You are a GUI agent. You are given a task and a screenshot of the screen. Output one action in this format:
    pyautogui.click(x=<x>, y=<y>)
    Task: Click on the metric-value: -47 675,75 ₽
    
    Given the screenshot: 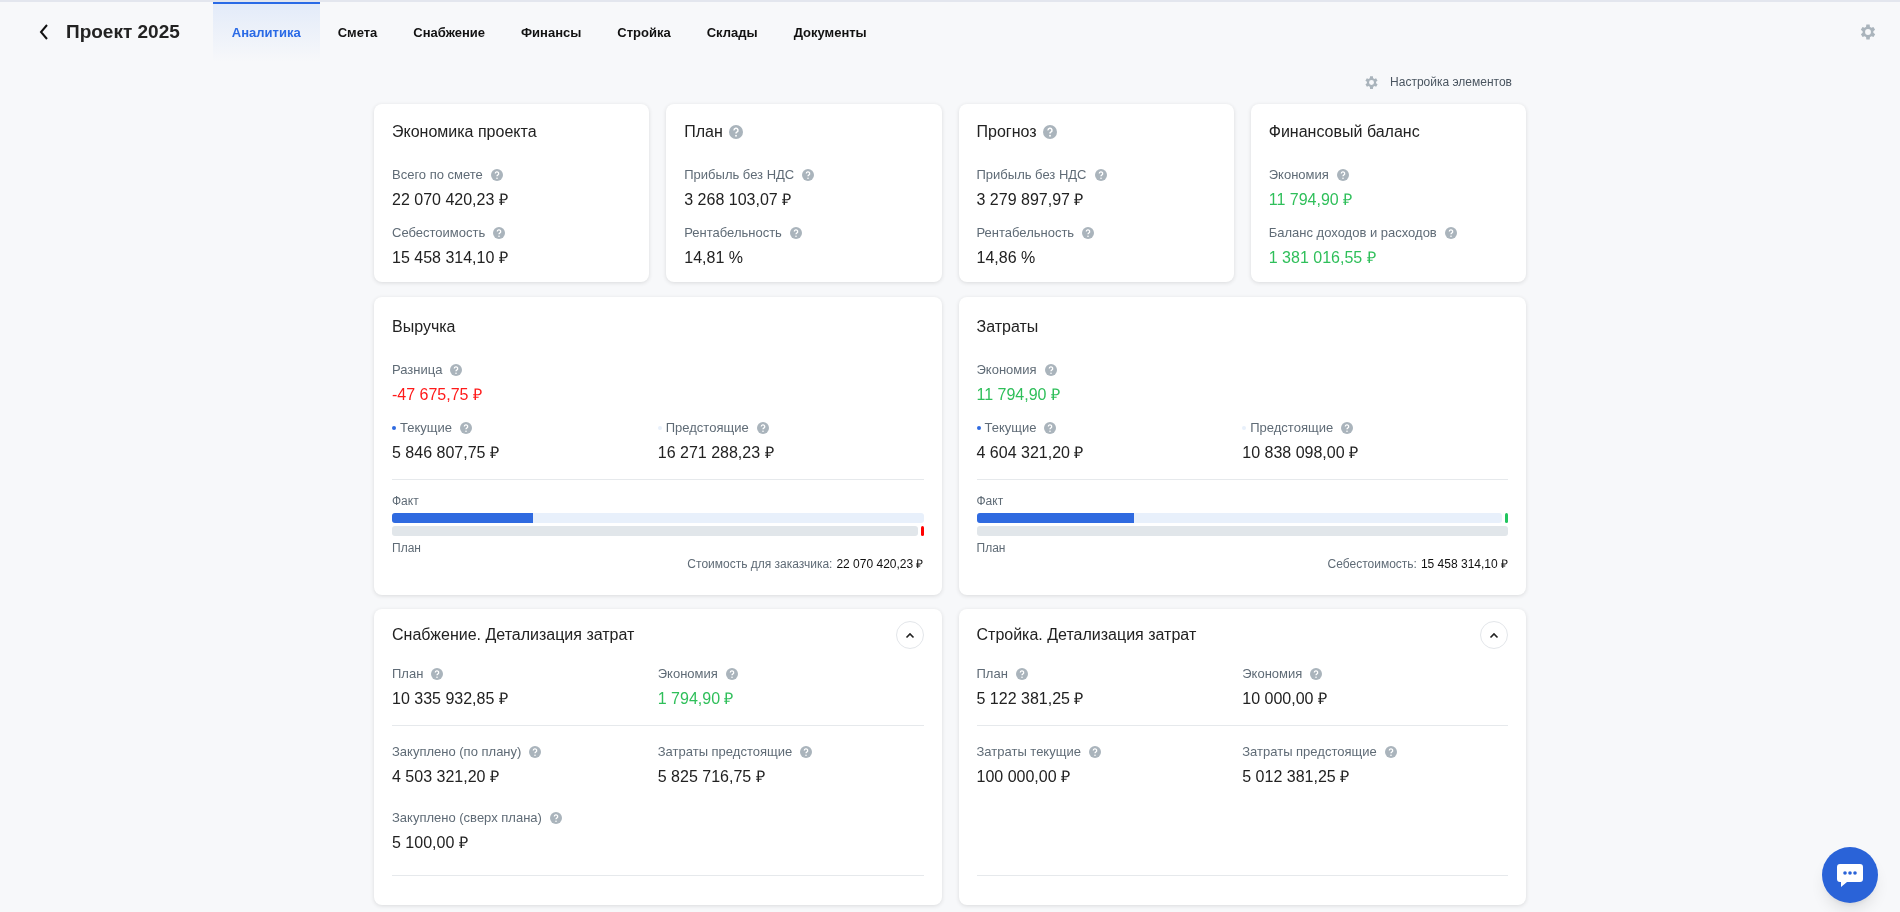 What is the action you would take?
    pyautogui.click(x=437, y=395)
    